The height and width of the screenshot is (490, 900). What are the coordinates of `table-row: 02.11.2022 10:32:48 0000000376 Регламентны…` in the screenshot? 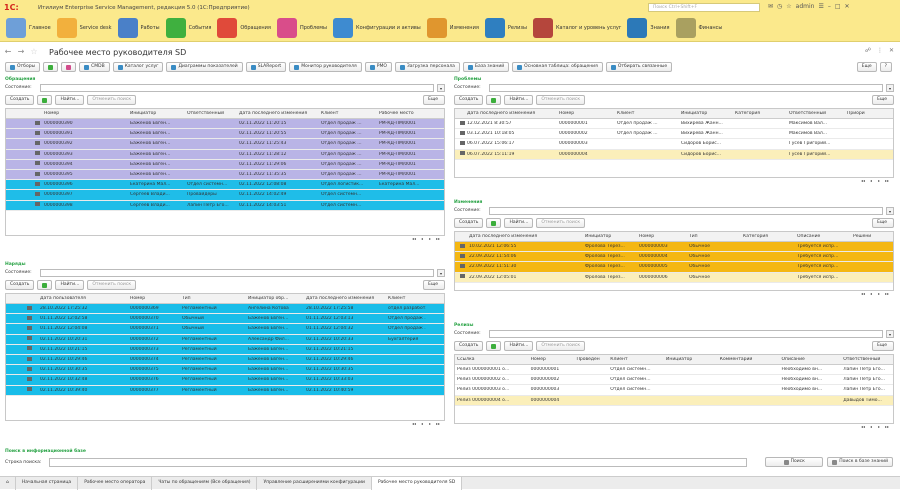 It's located at (225, 380).